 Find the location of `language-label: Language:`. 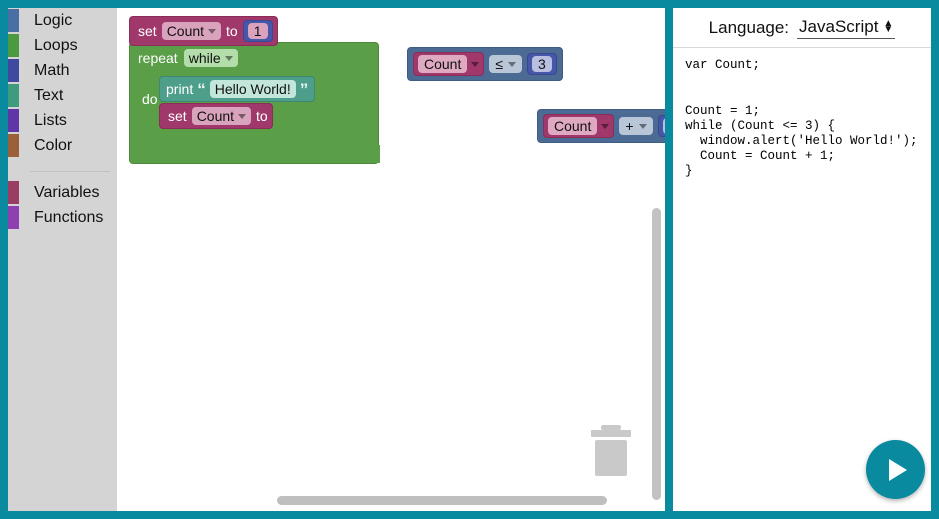

language-label: Language: is located at coordinates (749, 27).